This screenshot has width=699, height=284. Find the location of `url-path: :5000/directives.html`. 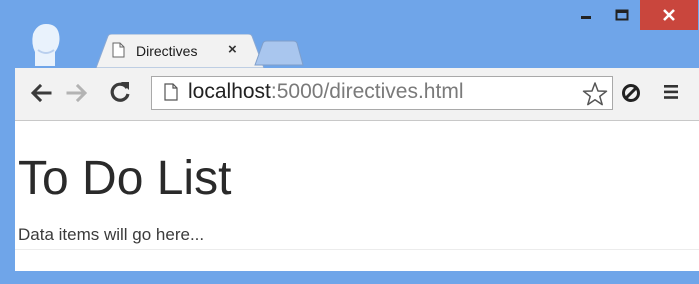

url-path: :5000/directives.html is located at coordinates (367, 91).